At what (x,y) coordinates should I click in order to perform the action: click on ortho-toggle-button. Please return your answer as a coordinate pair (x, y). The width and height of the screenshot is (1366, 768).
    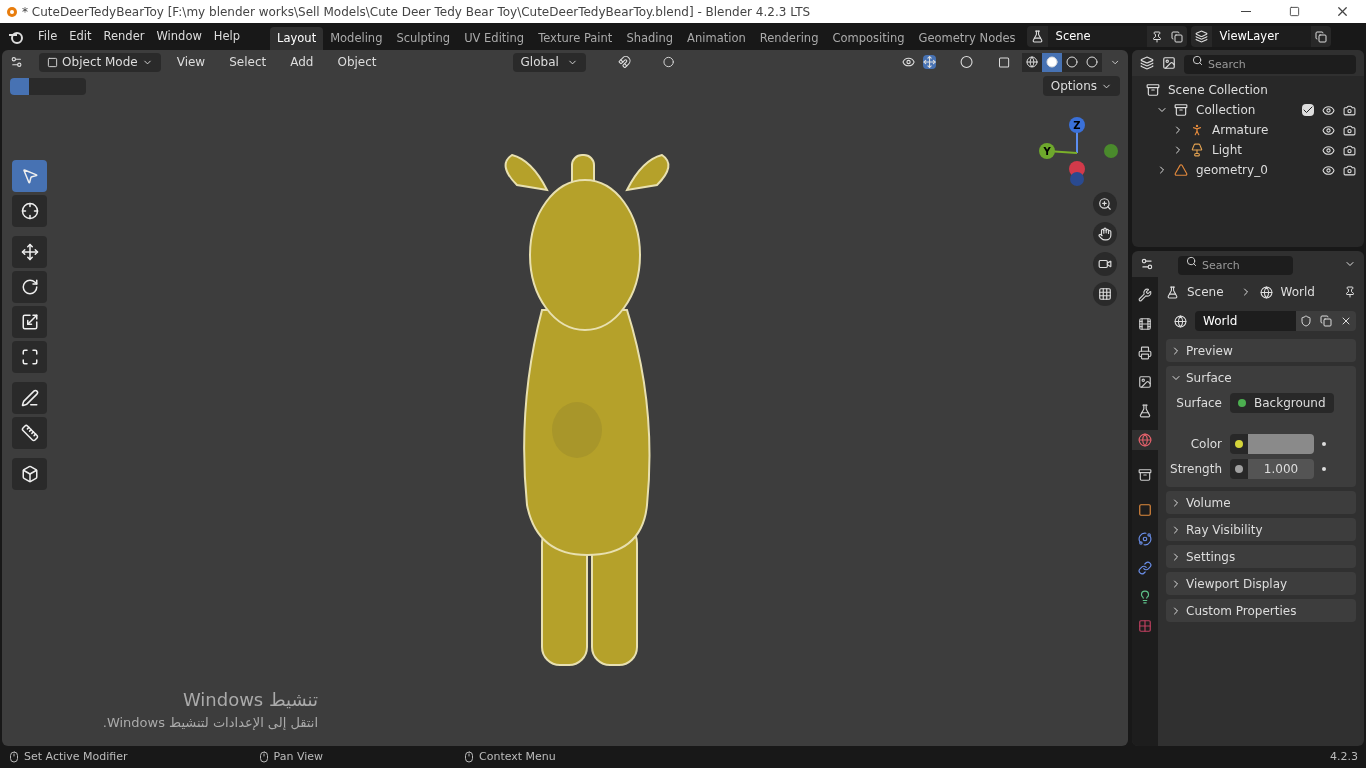
    Looking at the image, I should click on (1105, 294).